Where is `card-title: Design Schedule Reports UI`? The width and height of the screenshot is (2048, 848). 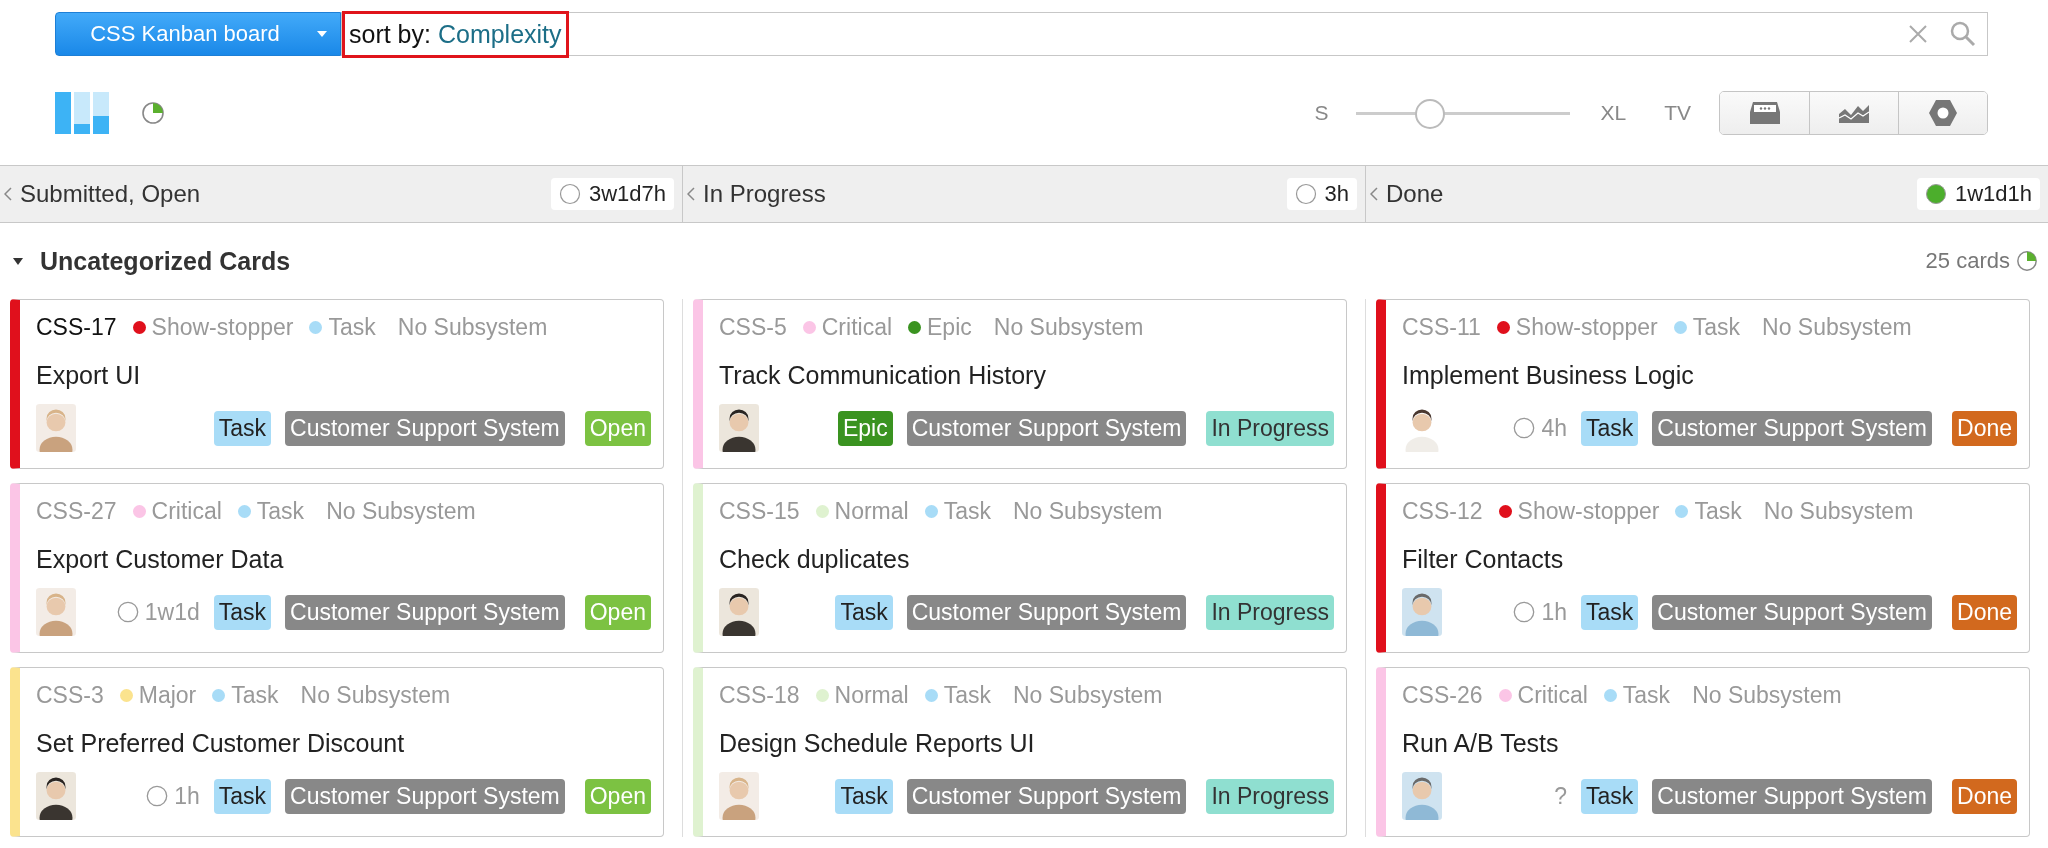
card-title: Design Schedule Reports UI is located at coordinates (877, 743).